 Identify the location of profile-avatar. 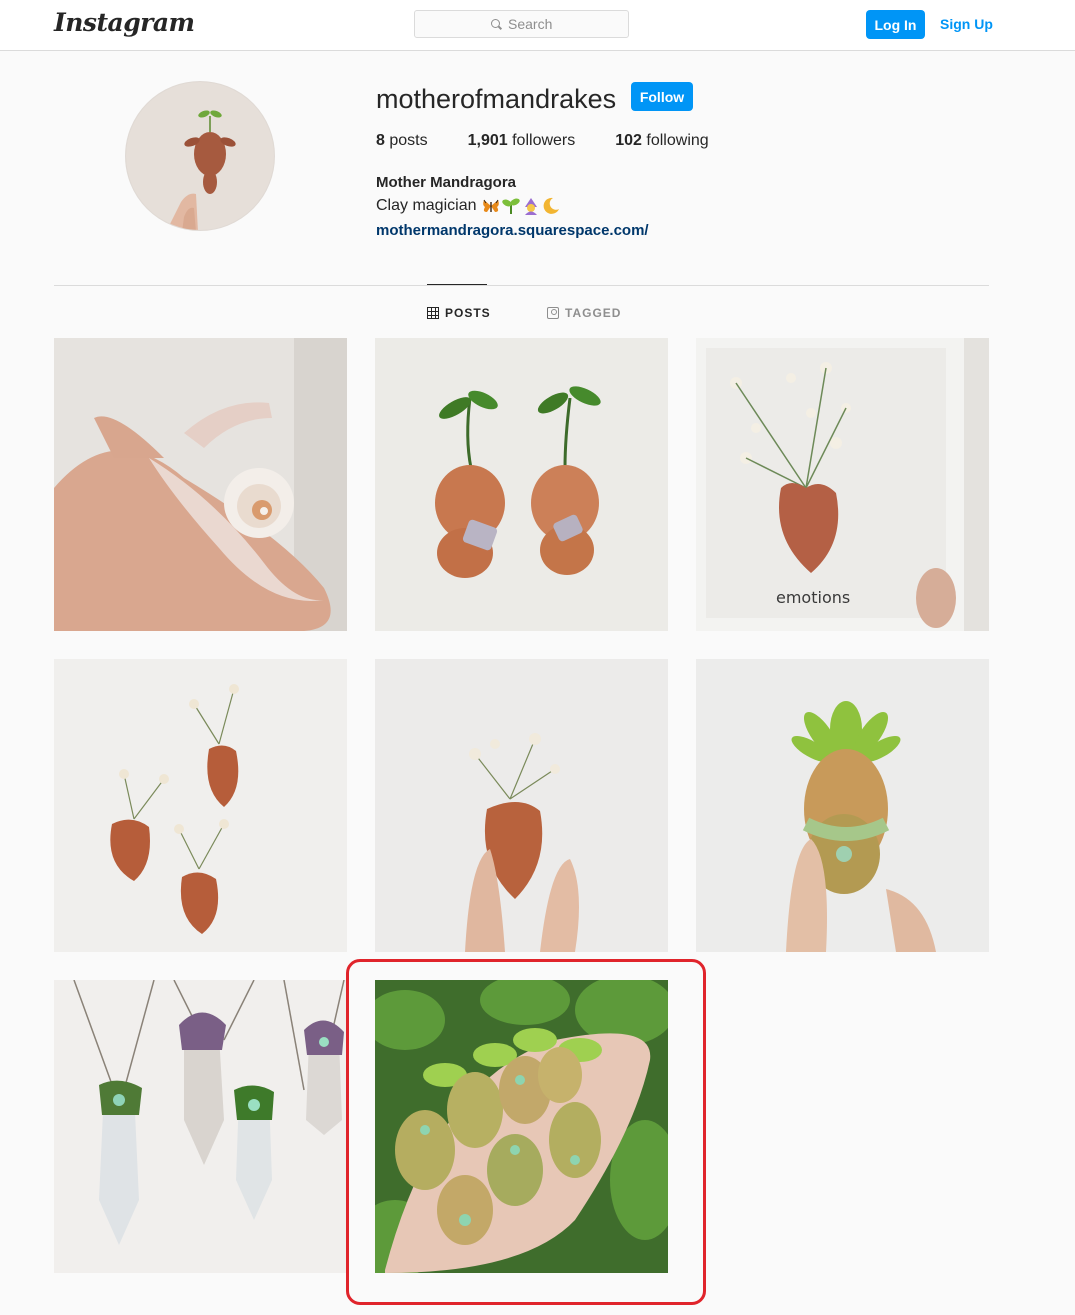
(200, 156).